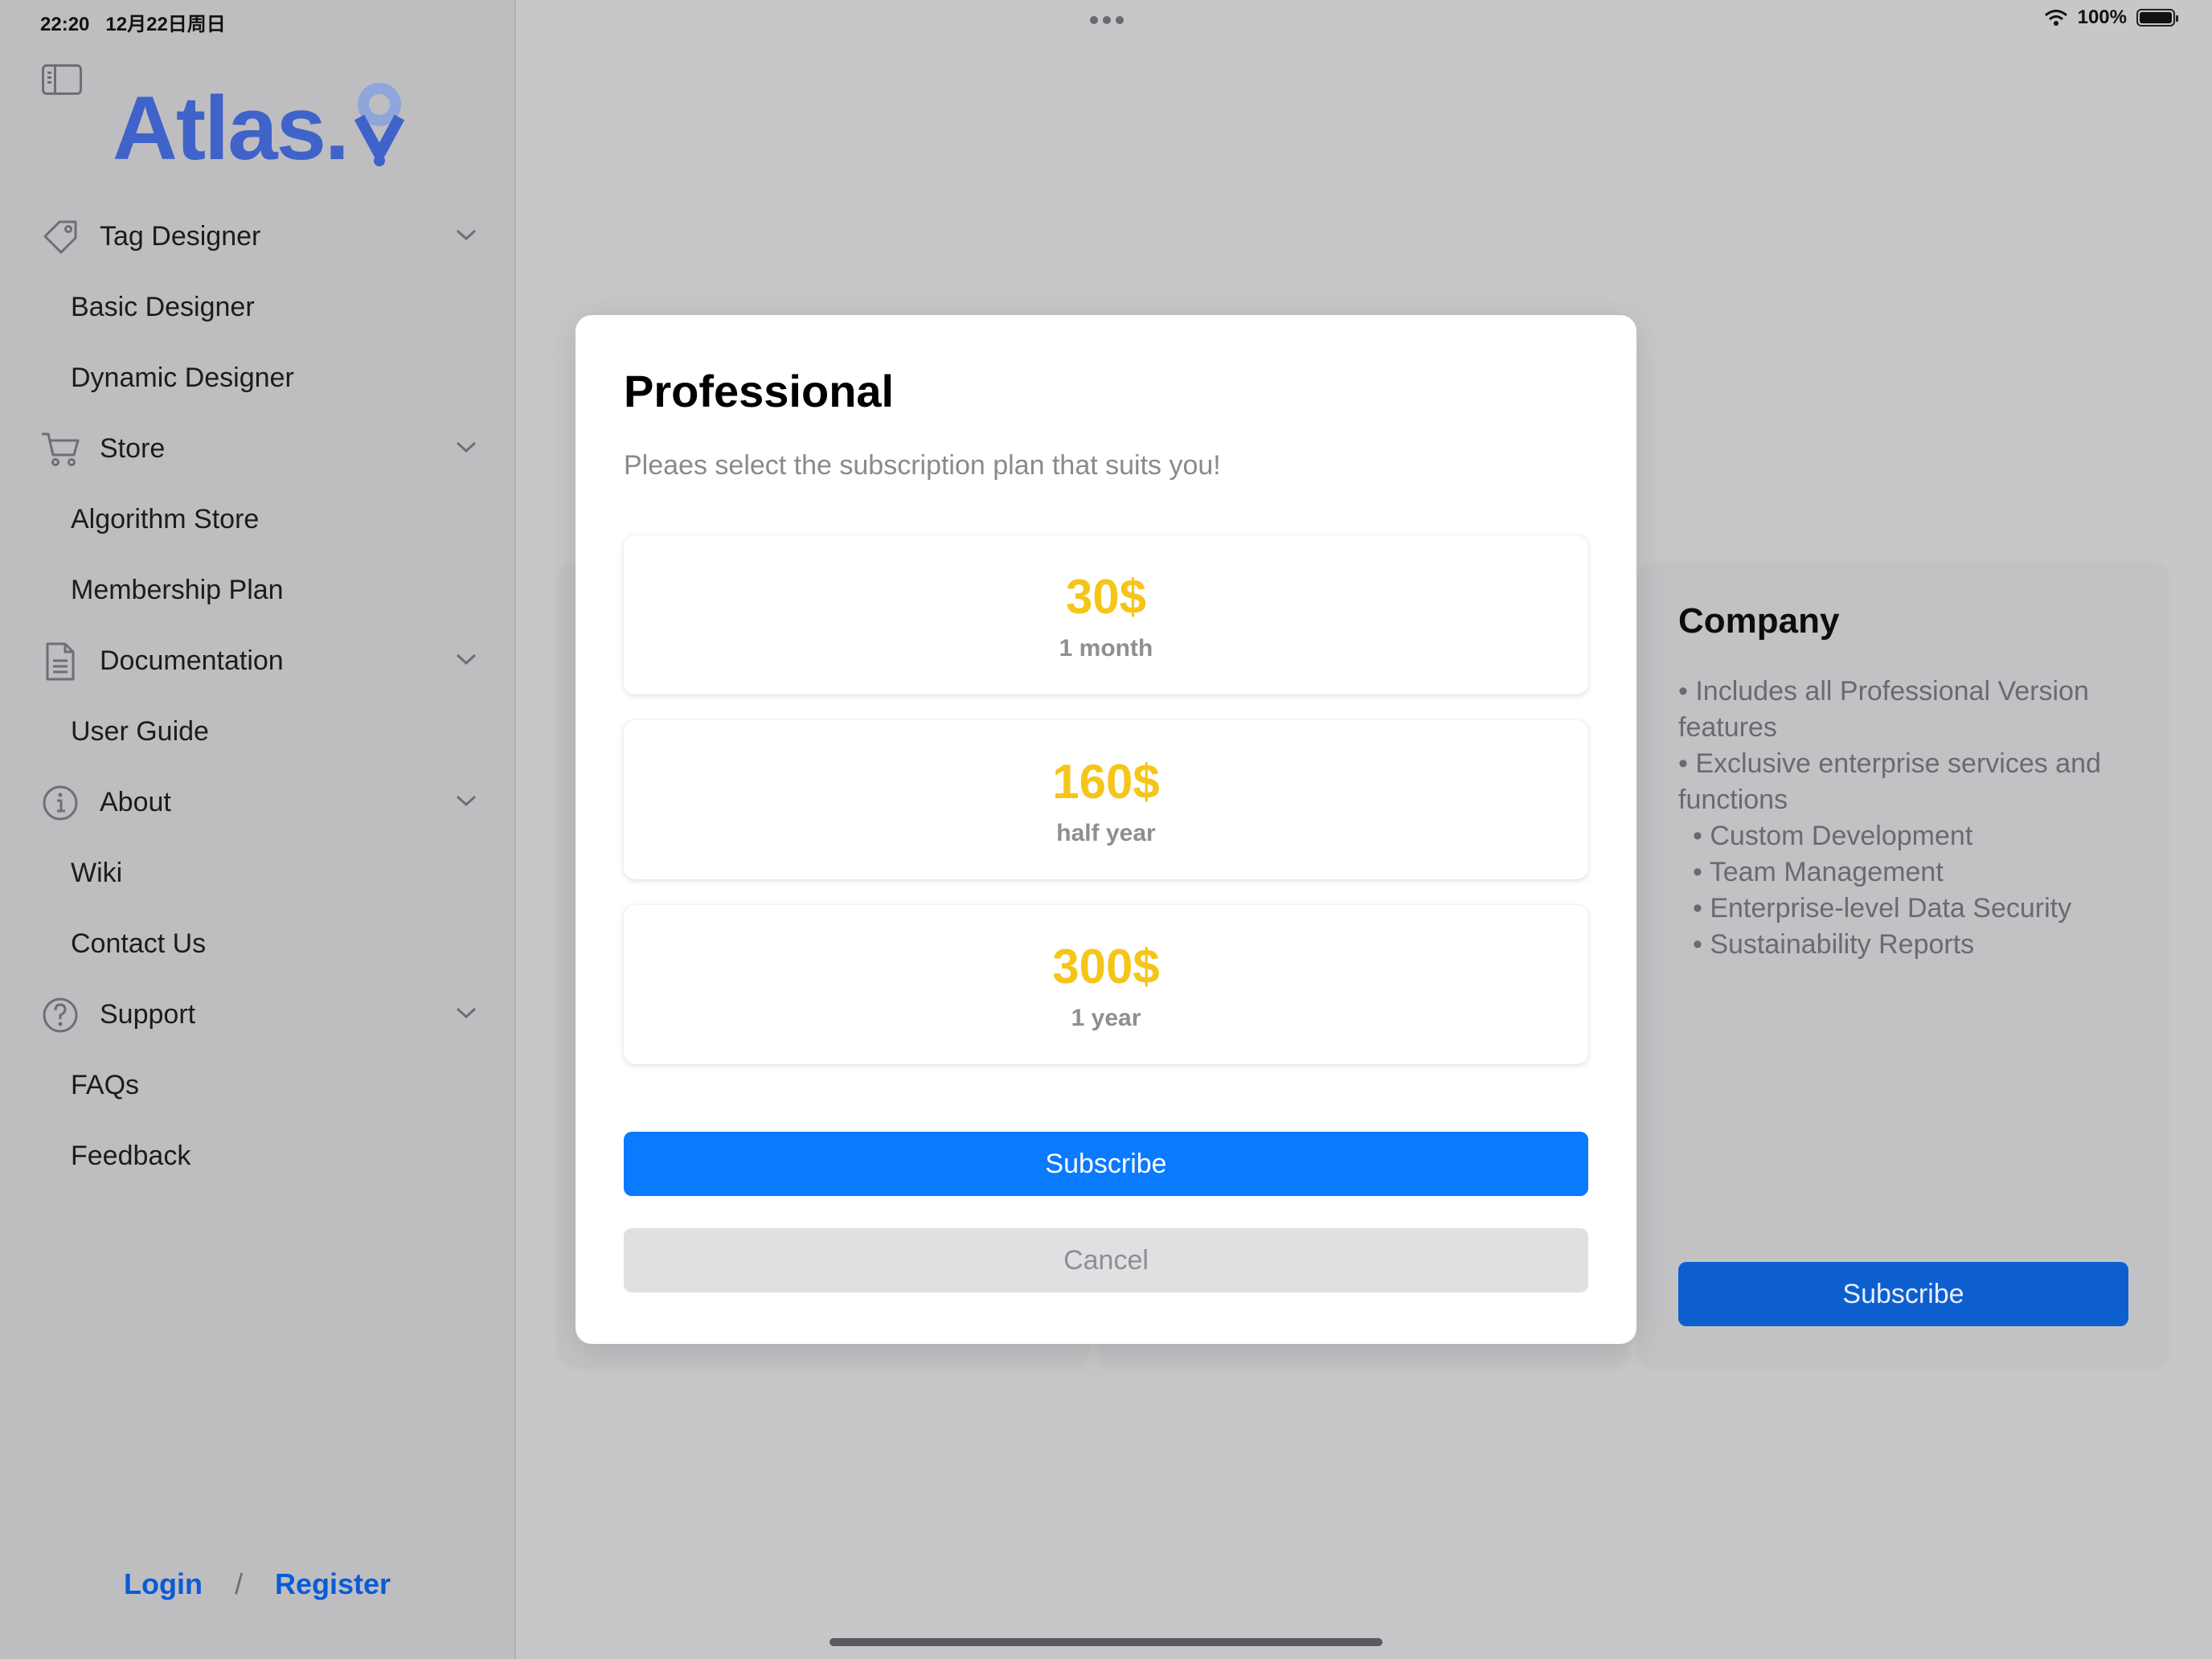 The width and height of the screenshot is (2212, 1659). Describe the element at coordinates (1903, 1294) in the screenshot. I see `company-subscribe-button: Subscribe` at that location.